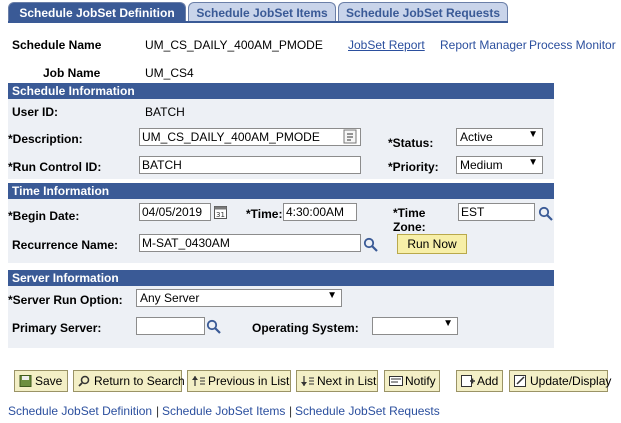 This screenshot has height=423, width=621. What do you see at coordinates (499, 137) in the screenshot?
I see `status-select: Active ▼` at bounding box center [499, 137].